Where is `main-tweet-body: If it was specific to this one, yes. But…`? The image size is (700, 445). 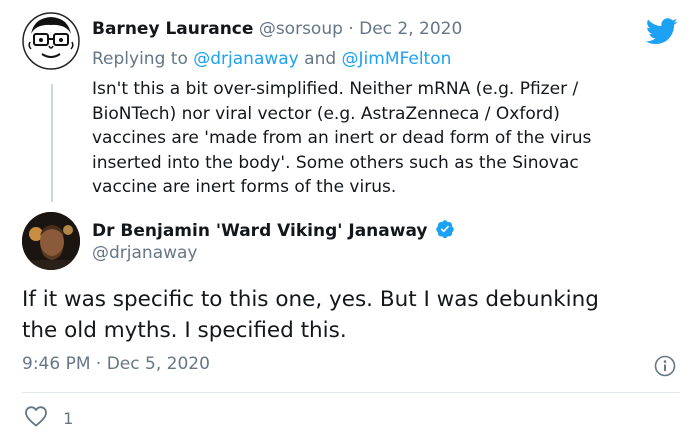 main-tweet-body: If it was specific to this one, yes. But… is located at coordinates (361, 315).